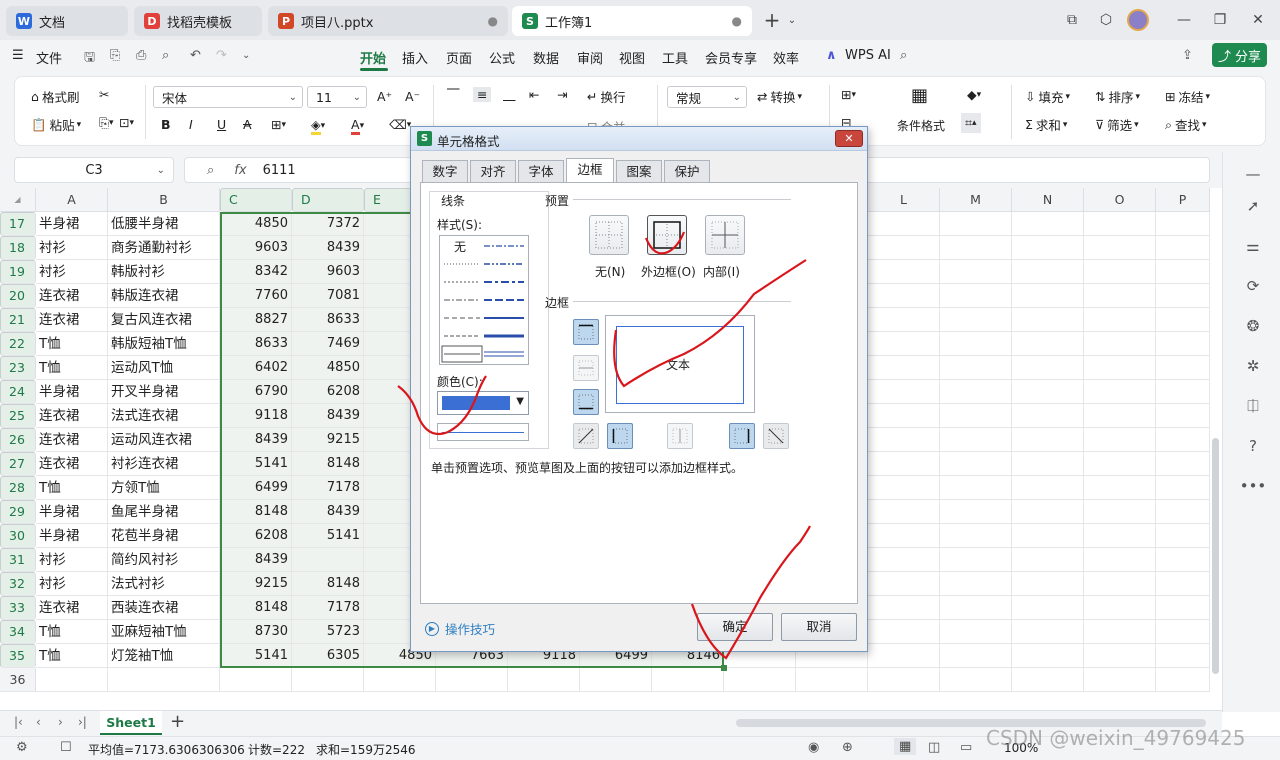 The height and width of the screenshot is (760, 1280). I want to click on cell-a33: 连衣裙, so click(72, 608).